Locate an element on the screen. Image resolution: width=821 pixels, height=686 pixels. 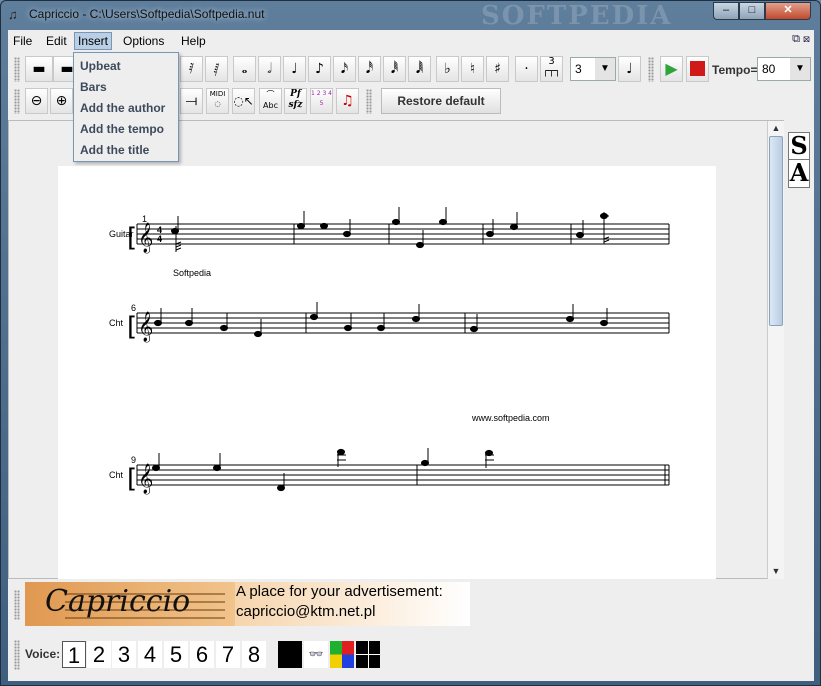
fingering-button: 1 2 3 4 5 is located at coordinates (321, 101).